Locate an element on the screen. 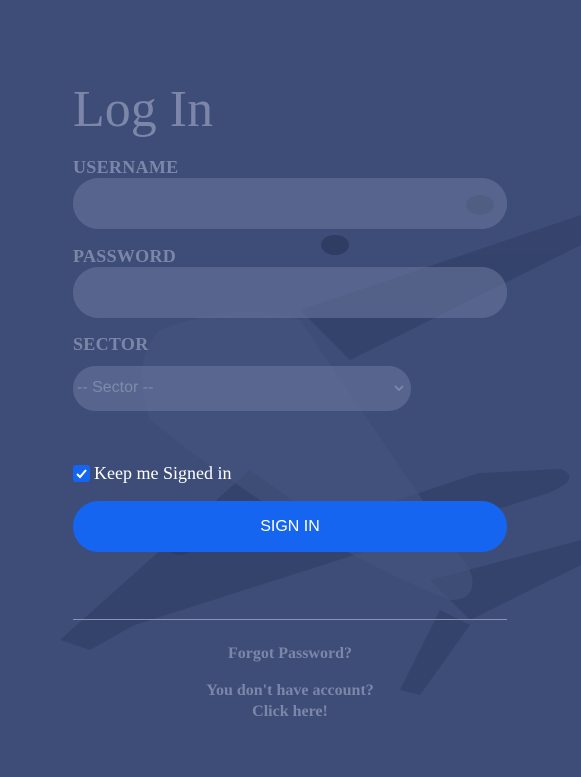  chevron-down-icon is located at coordinates (399, 388).